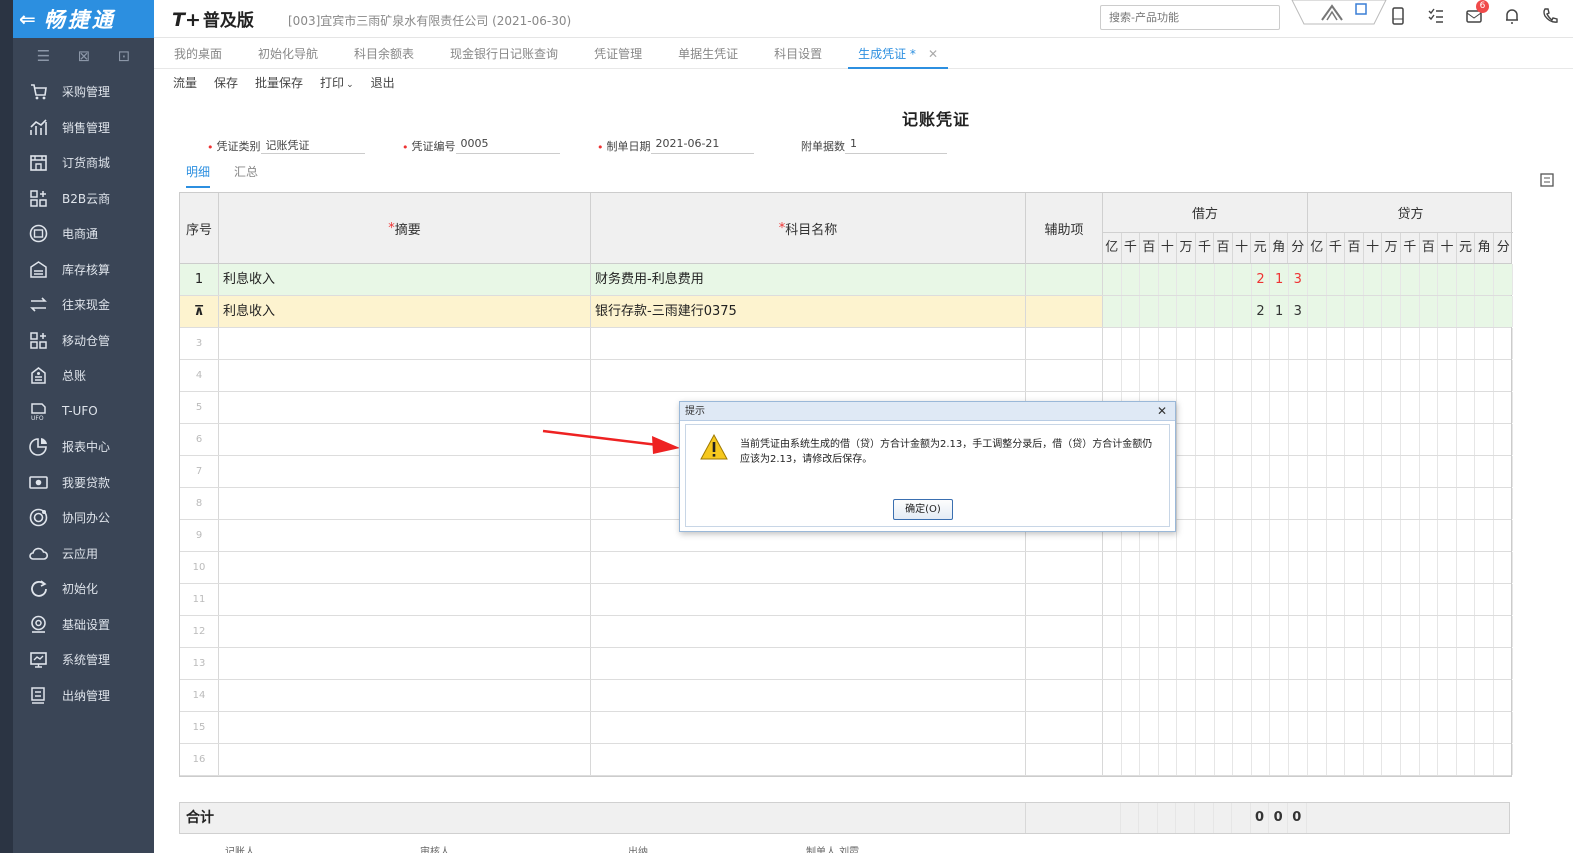  What do you see at coordinates (83, 696) in the screenshot?
I see `sidebar-item-cashier: 出纳管理` at bounding box center [83, 696].